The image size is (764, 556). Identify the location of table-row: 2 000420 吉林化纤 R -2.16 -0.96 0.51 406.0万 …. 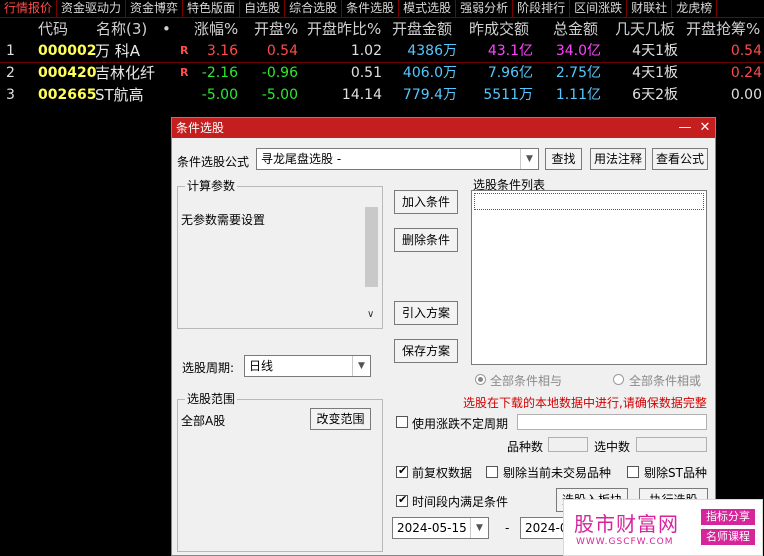
(382, 73).